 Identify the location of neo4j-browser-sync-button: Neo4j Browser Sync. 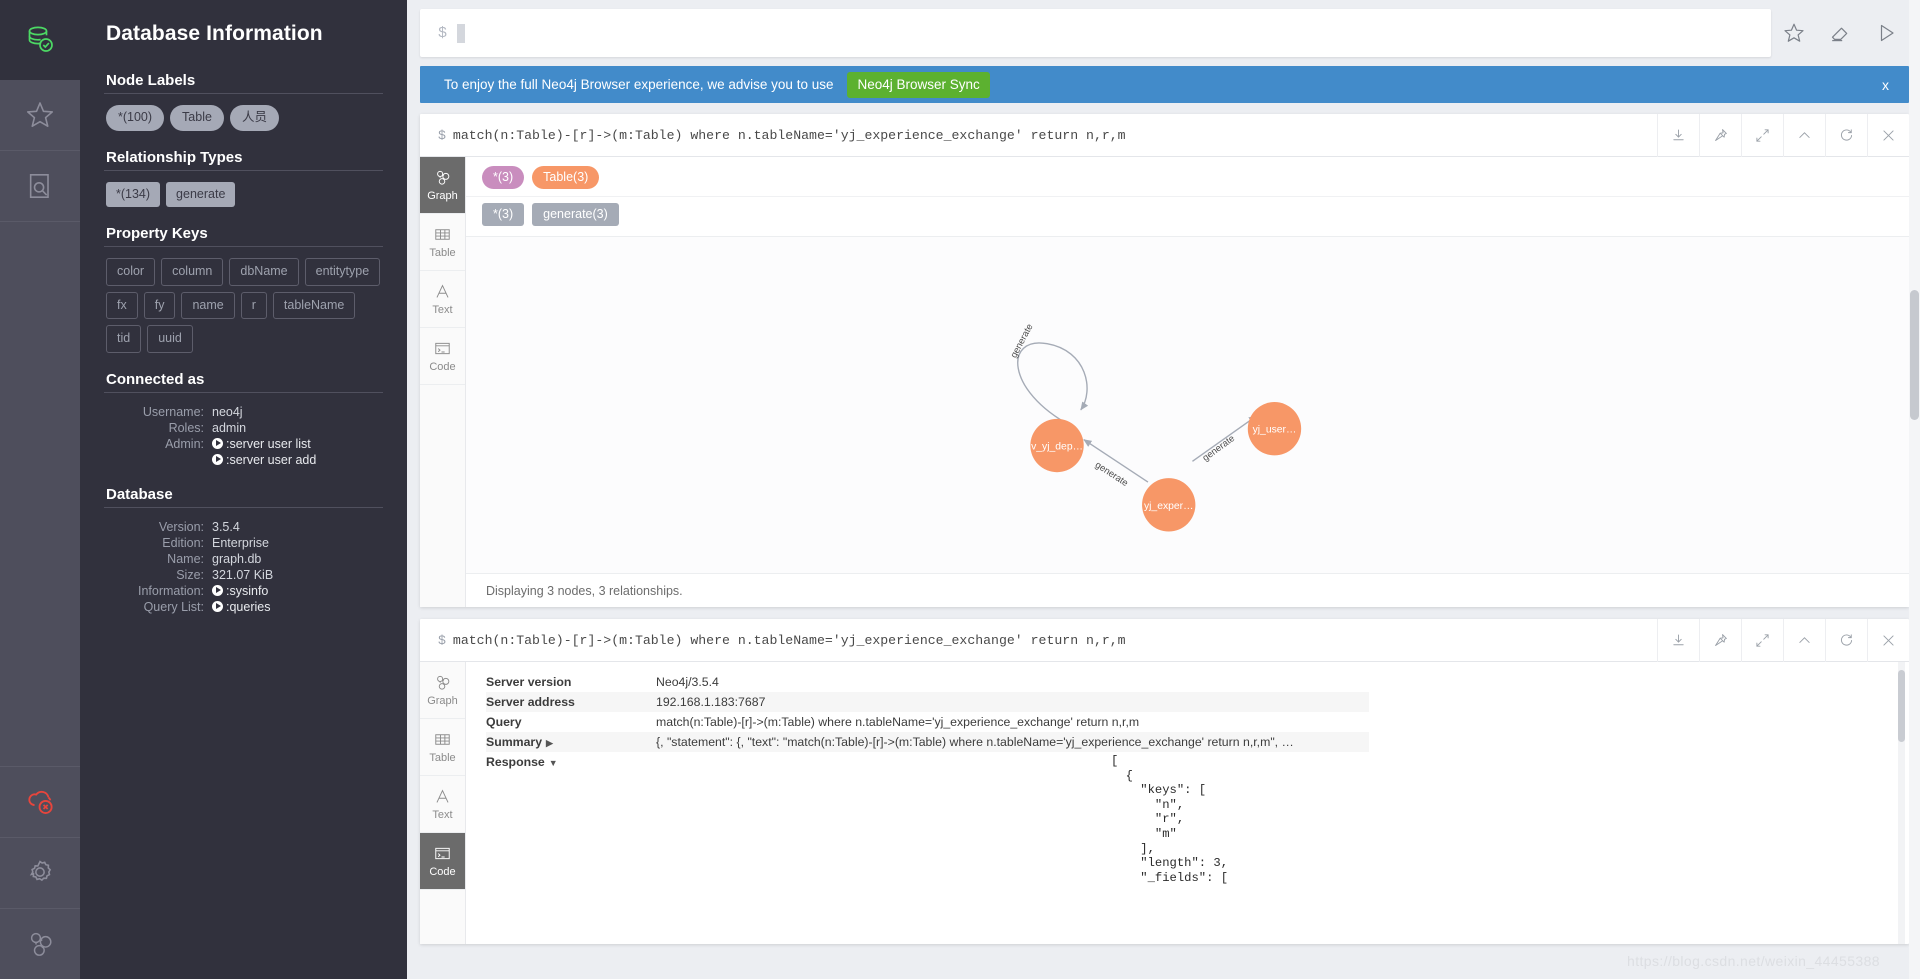
(918, 84).